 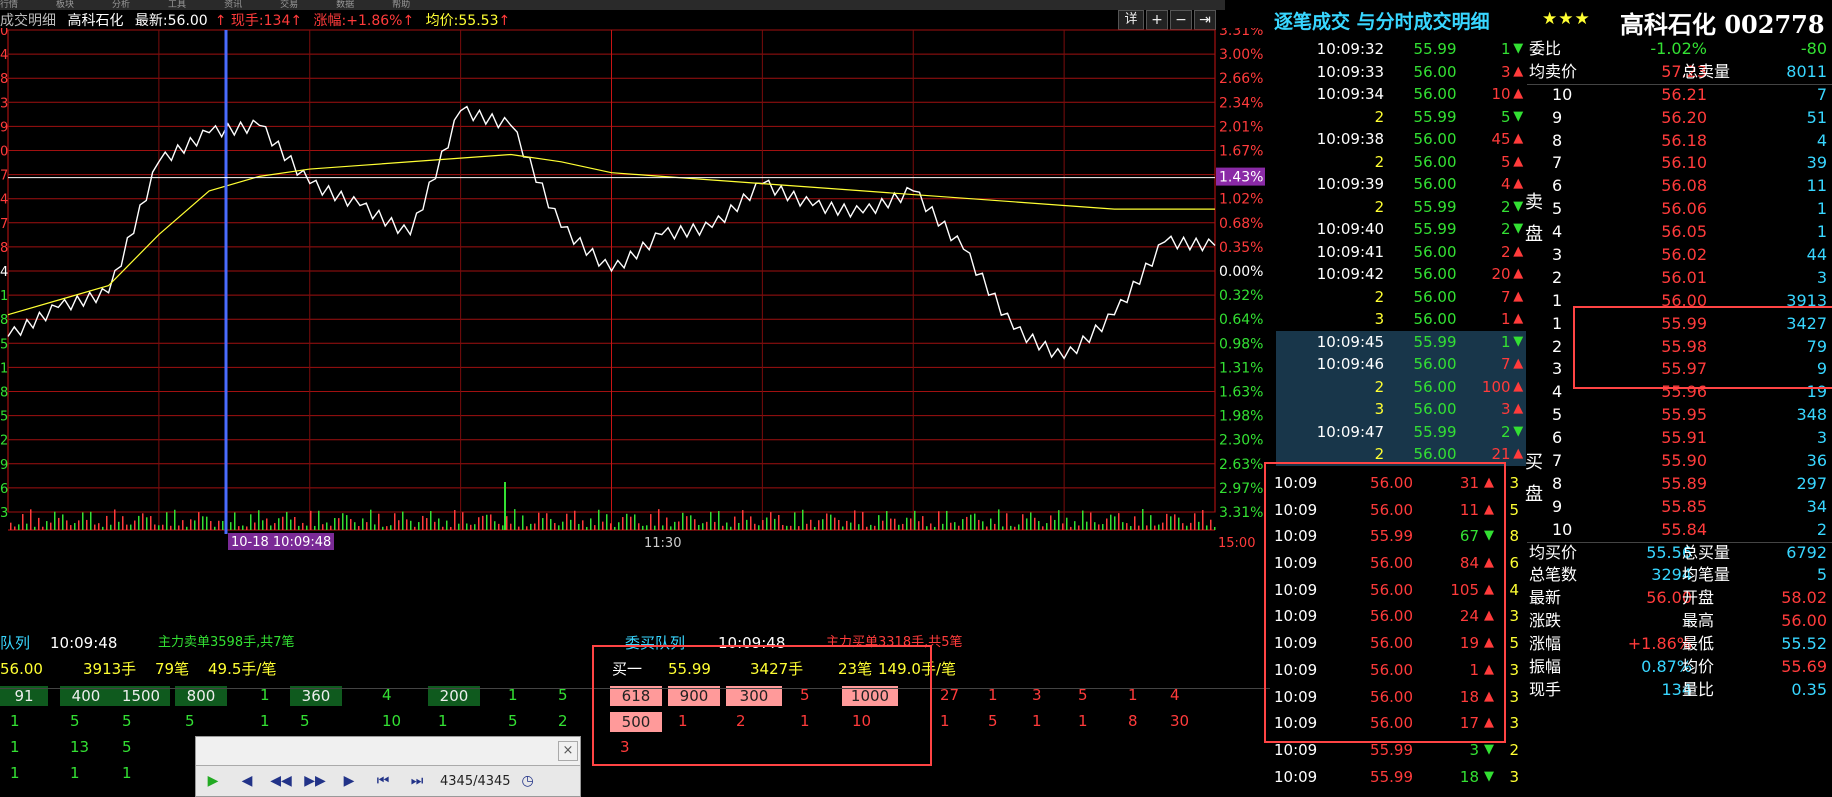 I want to click on tick-price: 56.00, so click(x=1435, y=274).